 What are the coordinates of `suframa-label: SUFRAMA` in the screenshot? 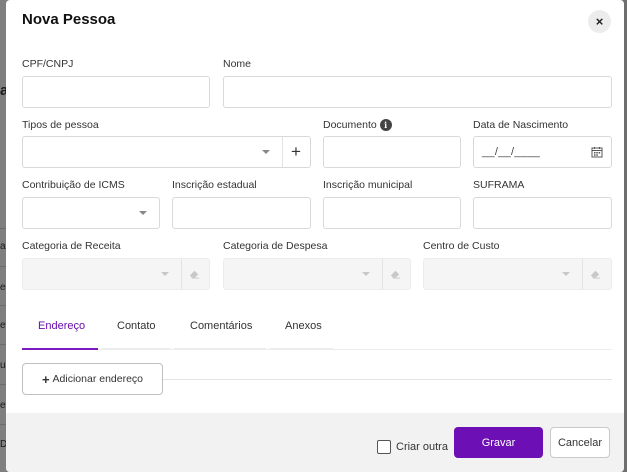 It's located at (499, 185).